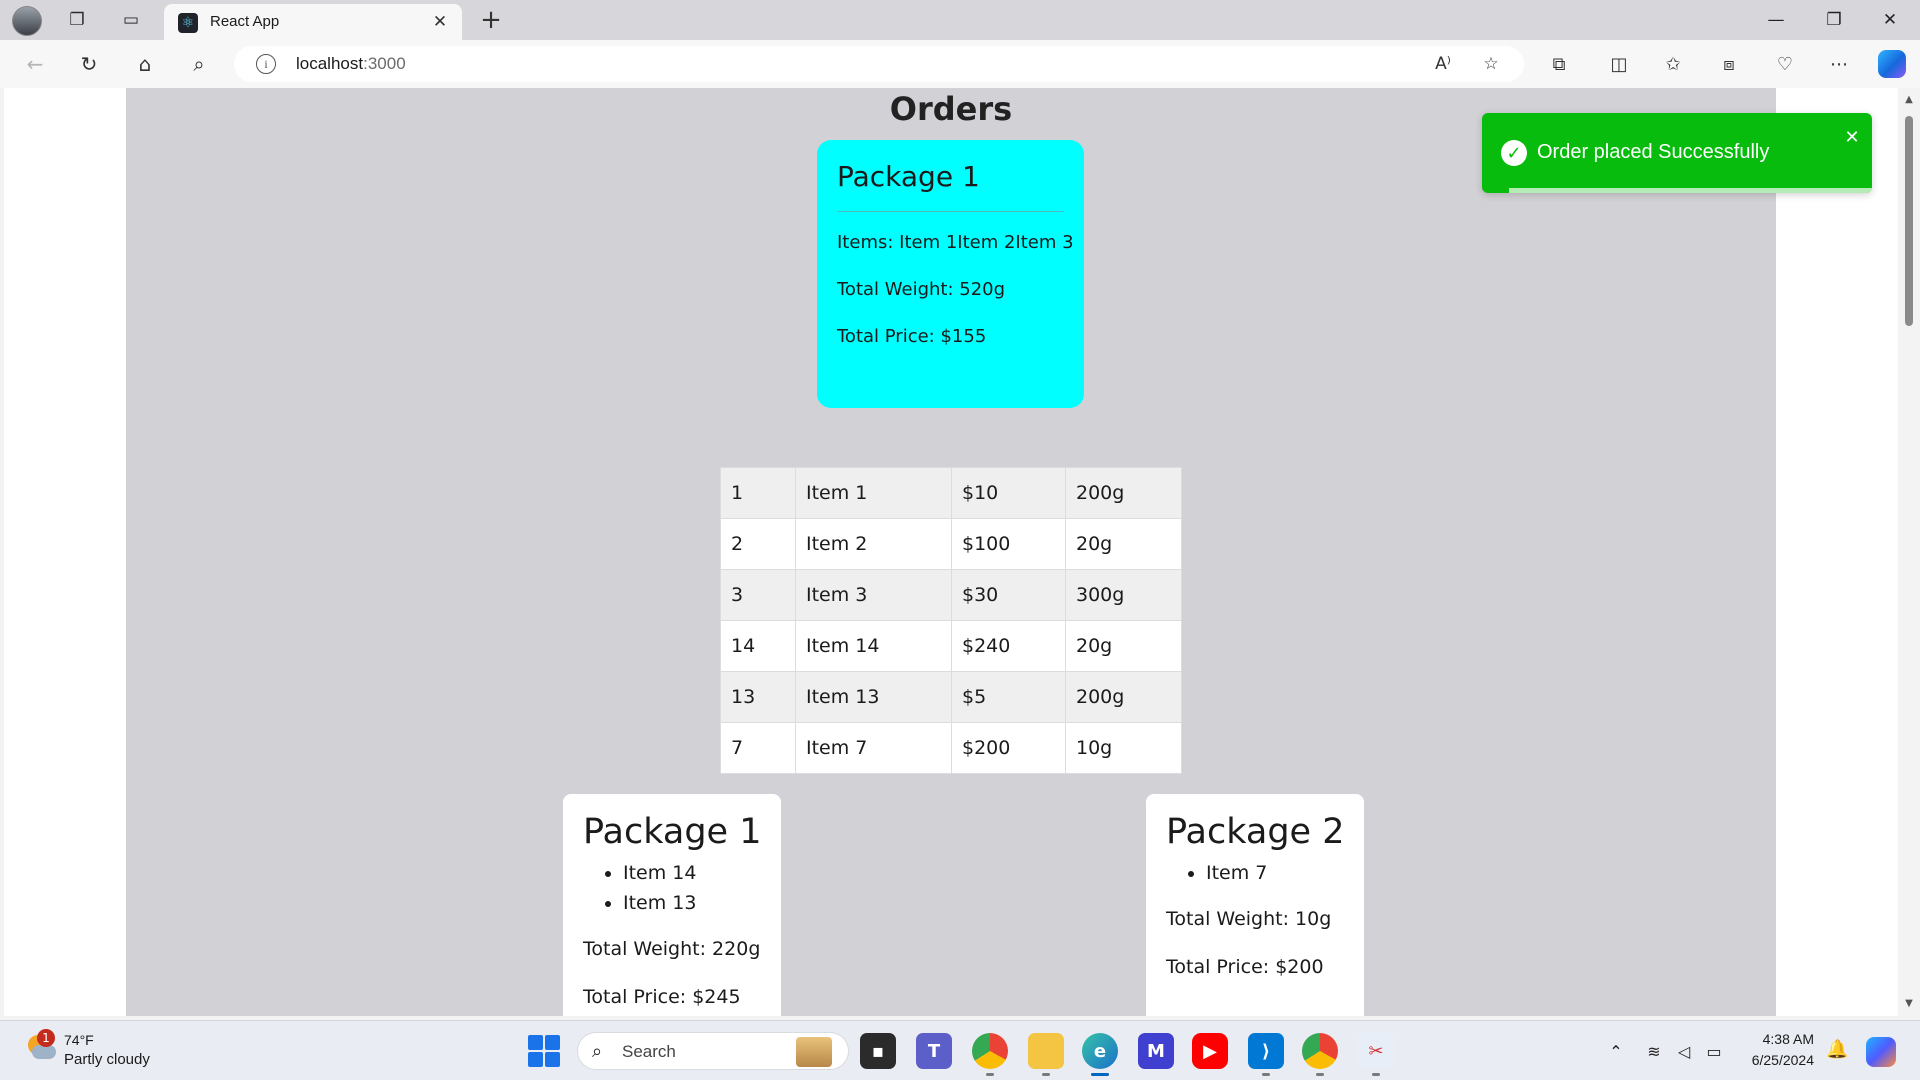 The width and height of the screenshot is (1920, 1080). Describe the element at coordinates (89, 64) in the screenshot. I see `refresh-icon: ↻` at that location.